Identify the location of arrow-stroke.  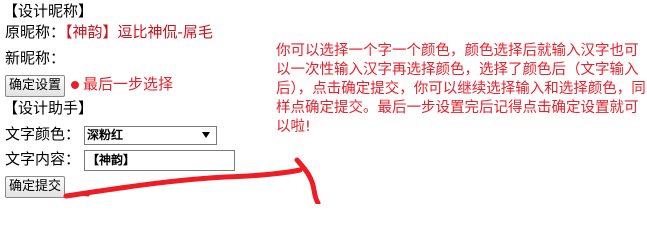
(183, 183).